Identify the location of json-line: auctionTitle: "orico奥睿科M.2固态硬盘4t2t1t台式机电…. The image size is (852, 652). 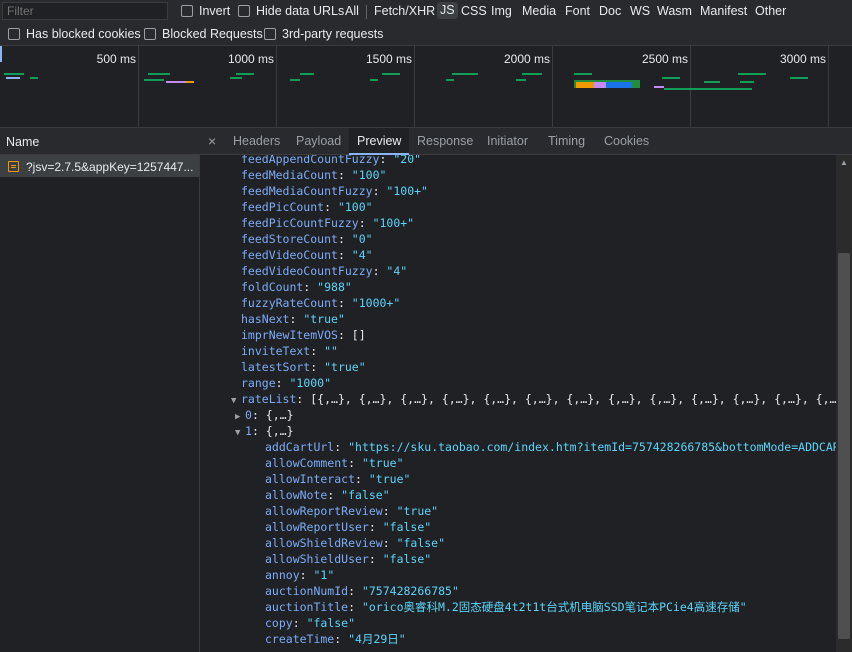
(506, 607).